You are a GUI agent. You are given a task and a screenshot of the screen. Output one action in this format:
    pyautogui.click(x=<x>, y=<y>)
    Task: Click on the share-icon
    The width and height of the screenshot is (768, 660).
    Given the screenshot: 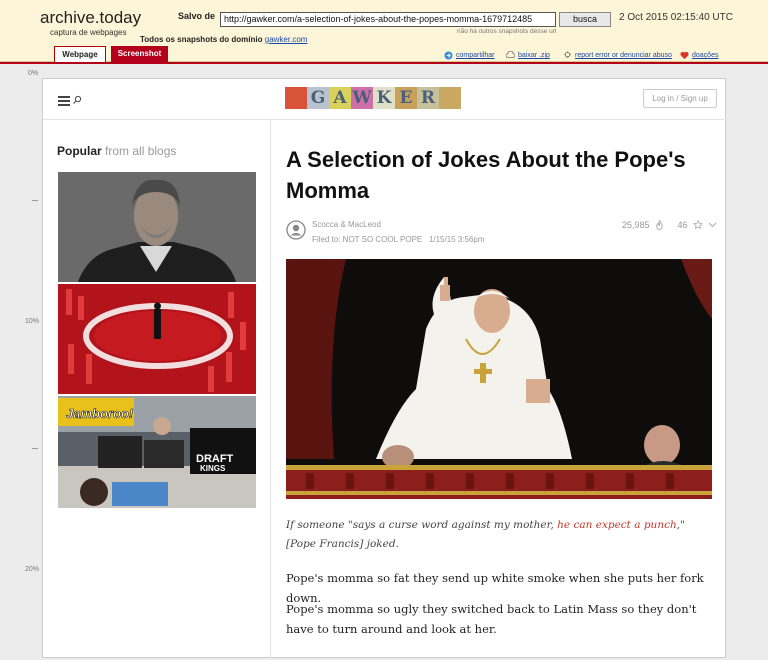 What is the action you would take?
    pyautogui.click(x=448, y=55)
    